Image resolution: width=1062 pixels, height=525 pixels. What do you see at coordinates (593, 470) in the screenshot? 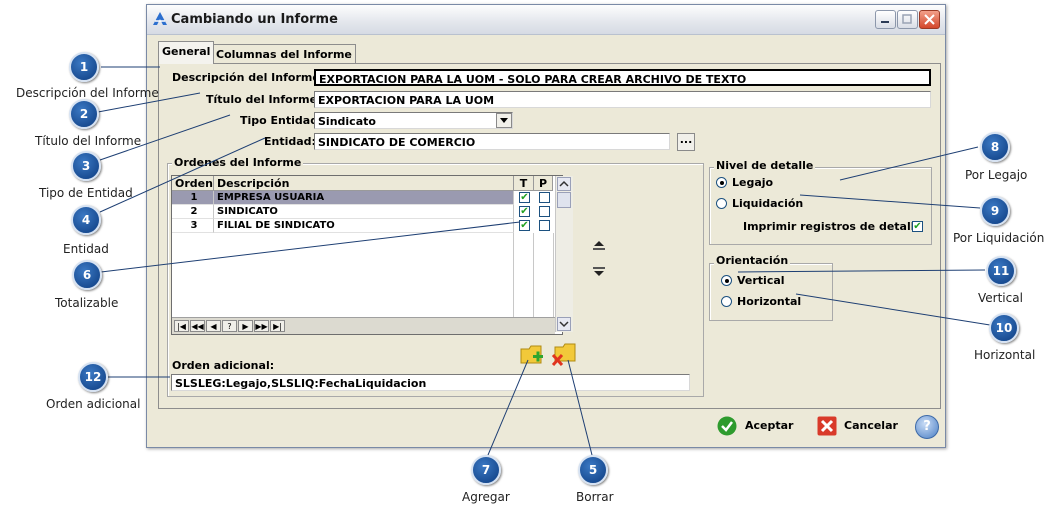
I see `callout-badge-5: 5` at bounding box center [593, 470].